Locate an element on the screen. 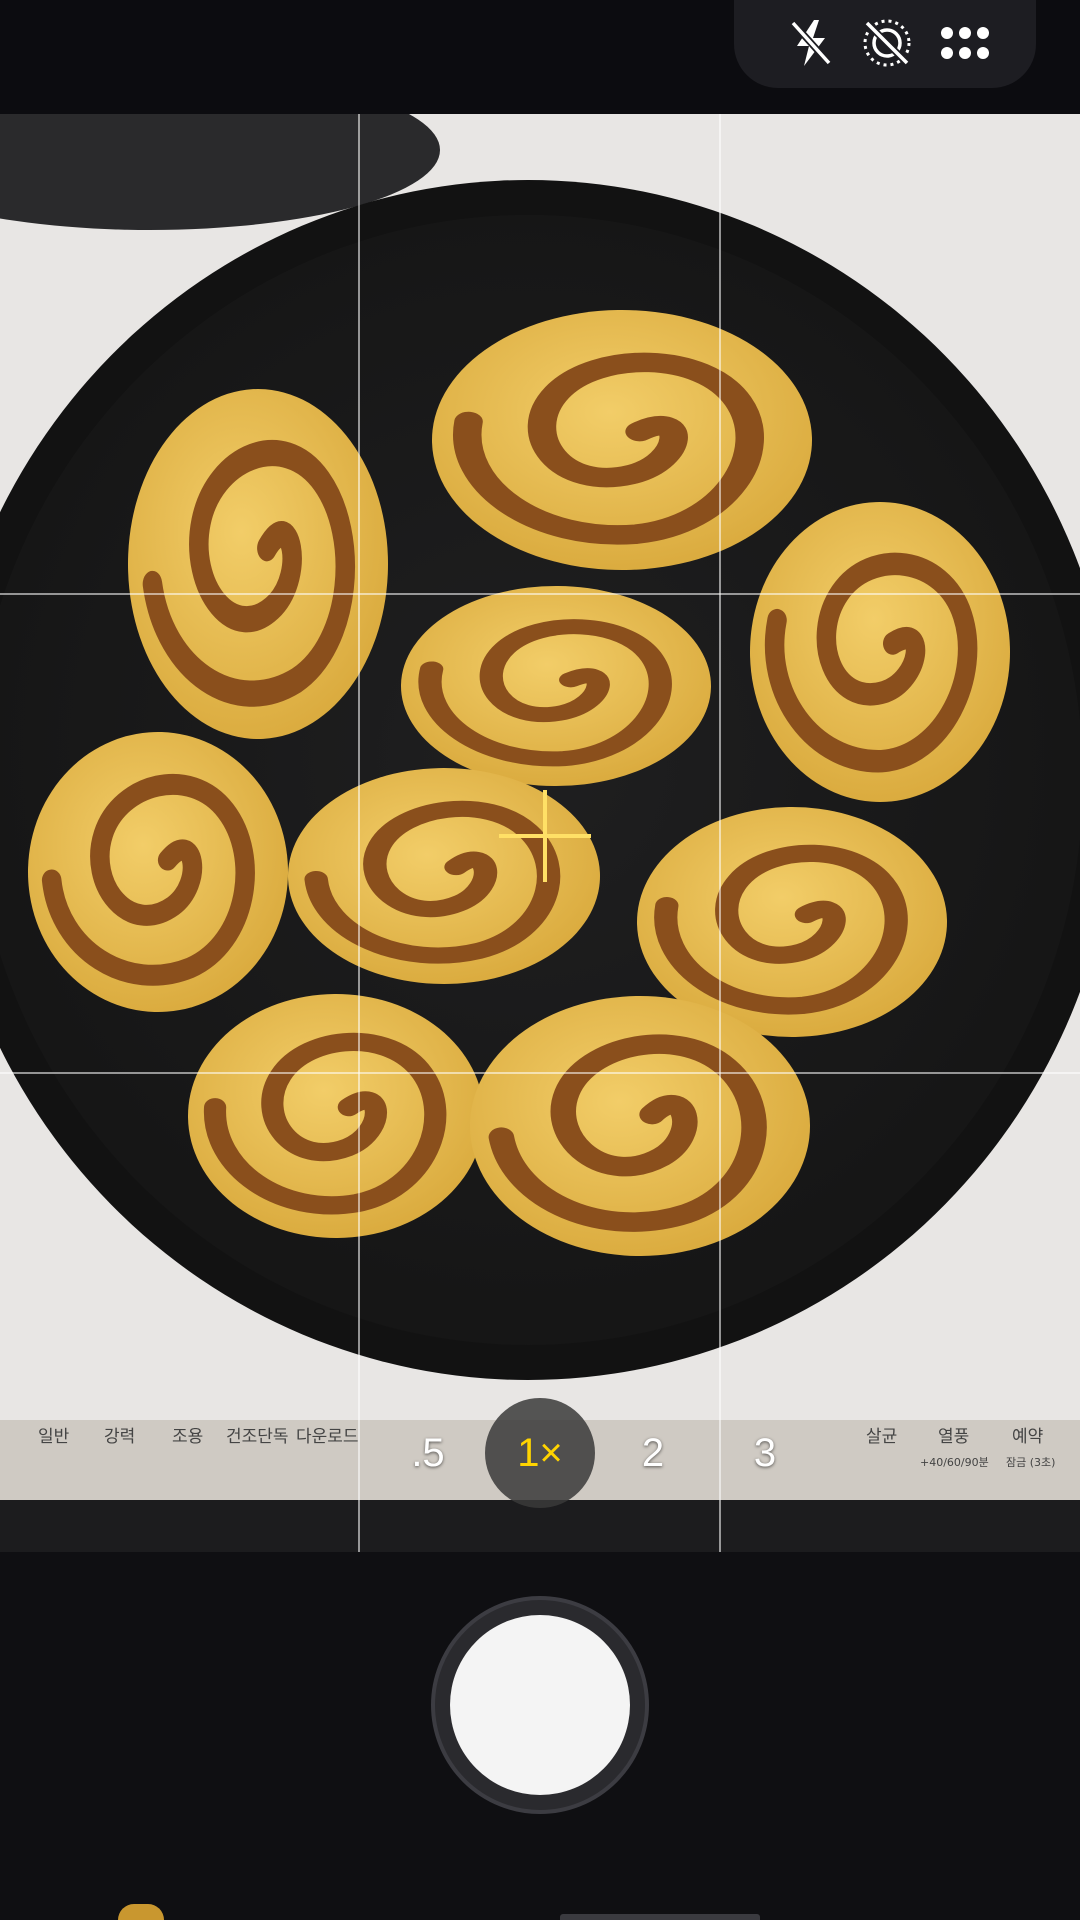  motion-photo-off-icon is located at coordinates (887, 43).